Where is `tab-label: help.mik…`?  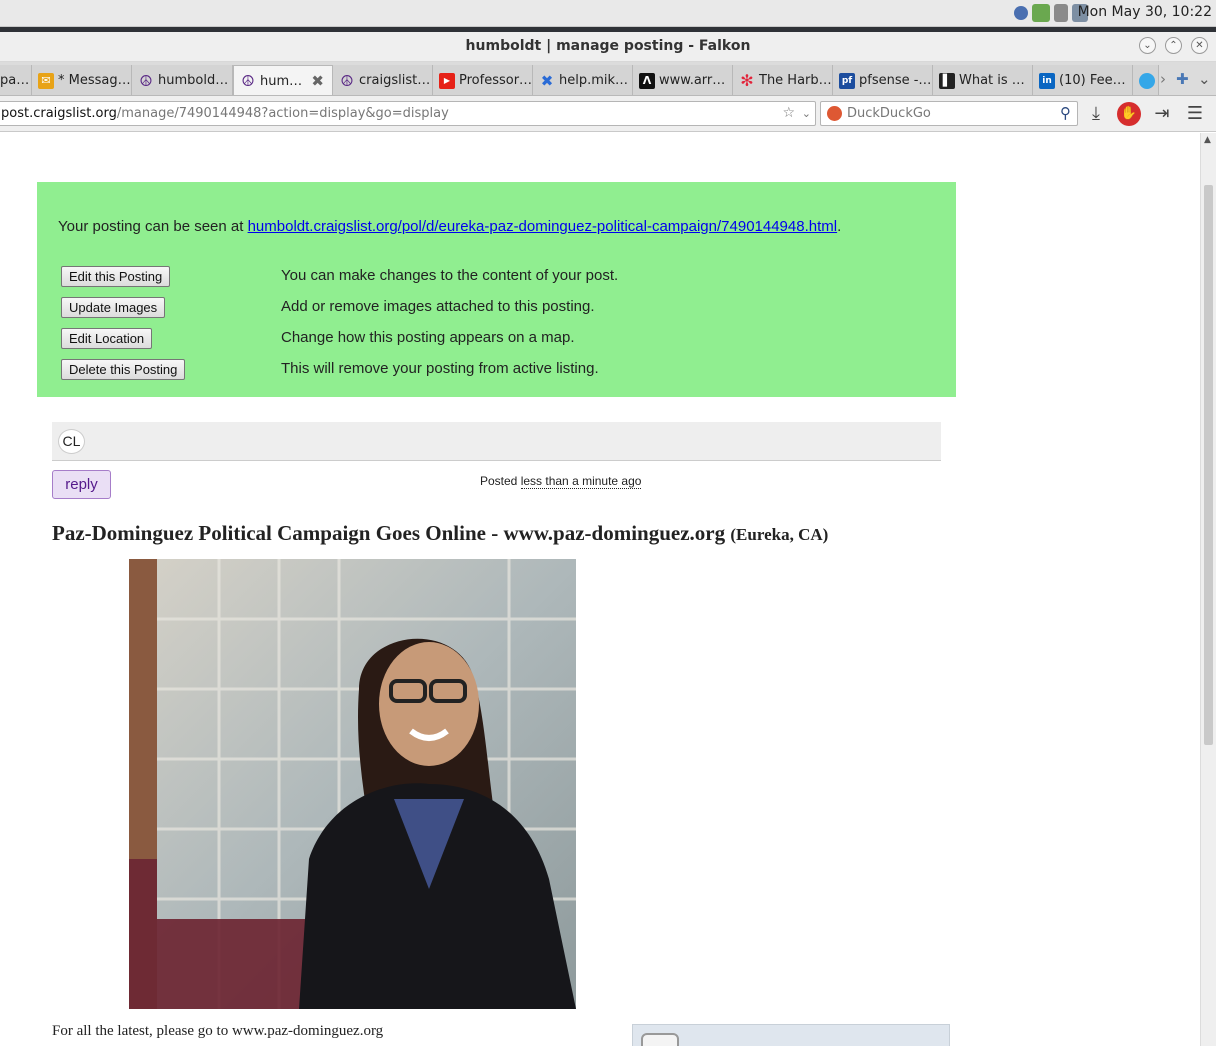
tab-label: help.mik… is located at coordinates (594, 80).